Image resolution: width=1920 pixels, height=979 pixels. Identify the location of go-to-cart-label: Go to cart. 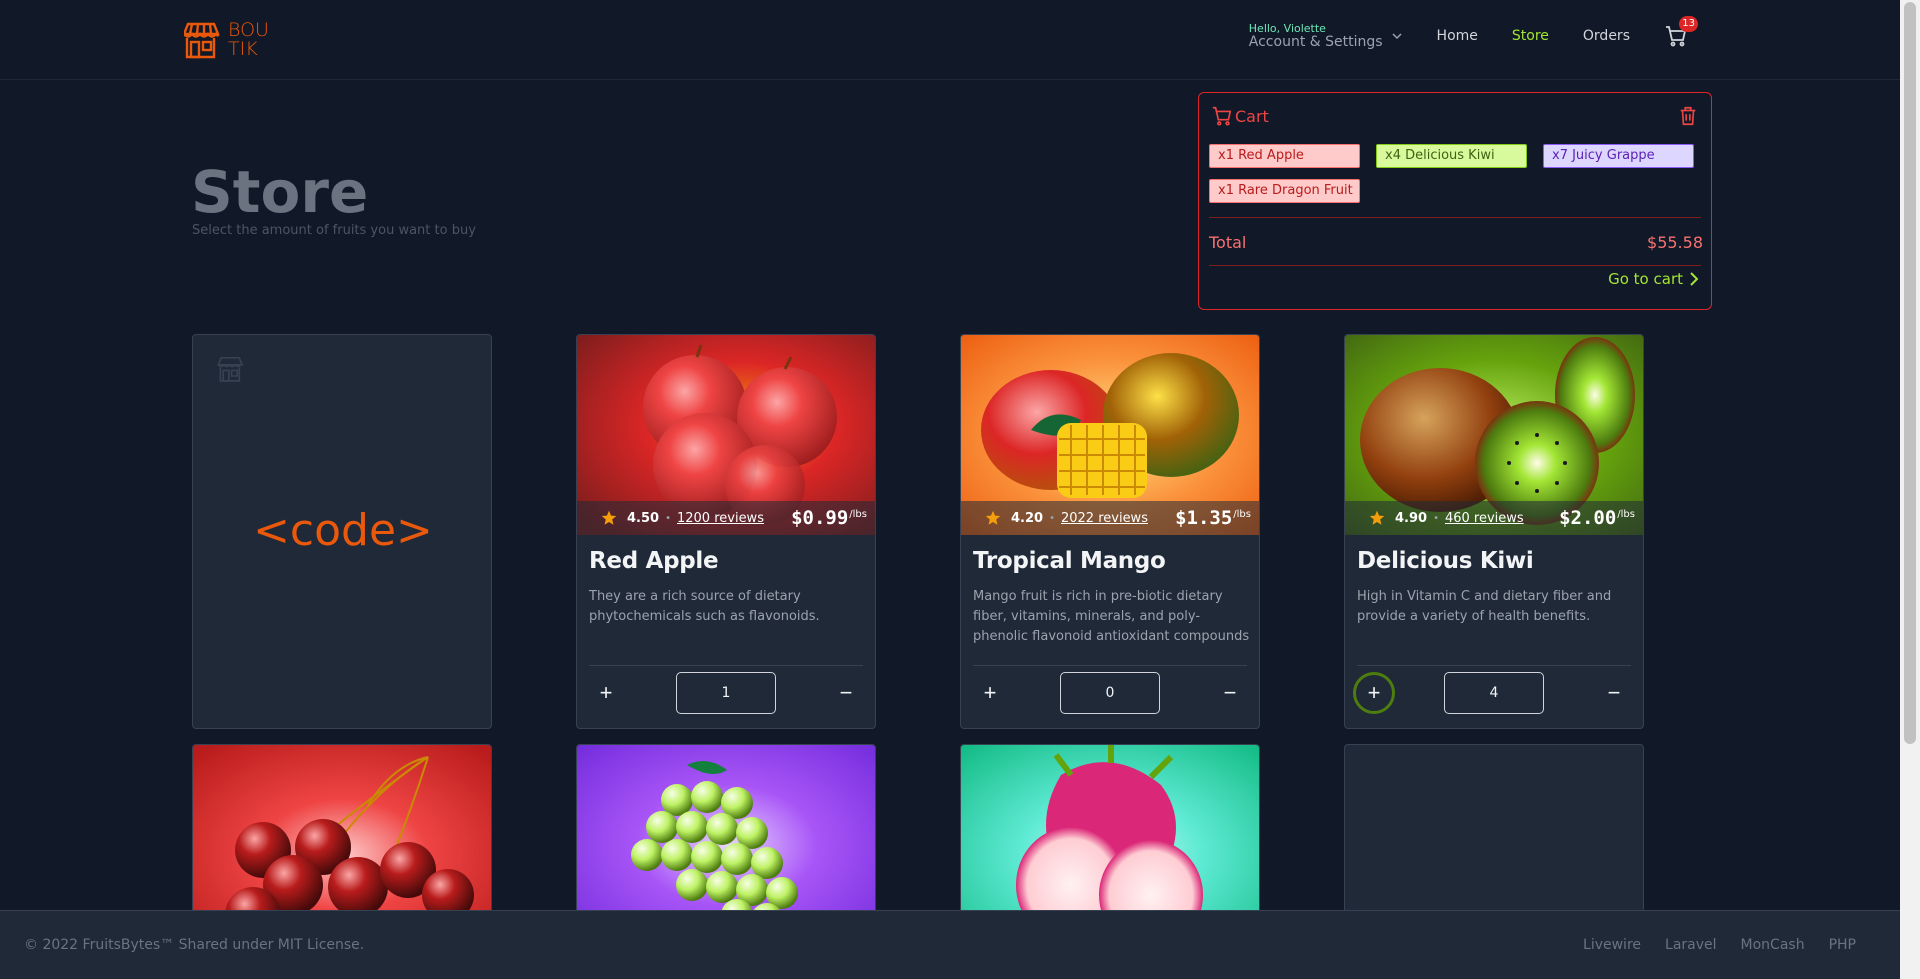
(1645, 279).